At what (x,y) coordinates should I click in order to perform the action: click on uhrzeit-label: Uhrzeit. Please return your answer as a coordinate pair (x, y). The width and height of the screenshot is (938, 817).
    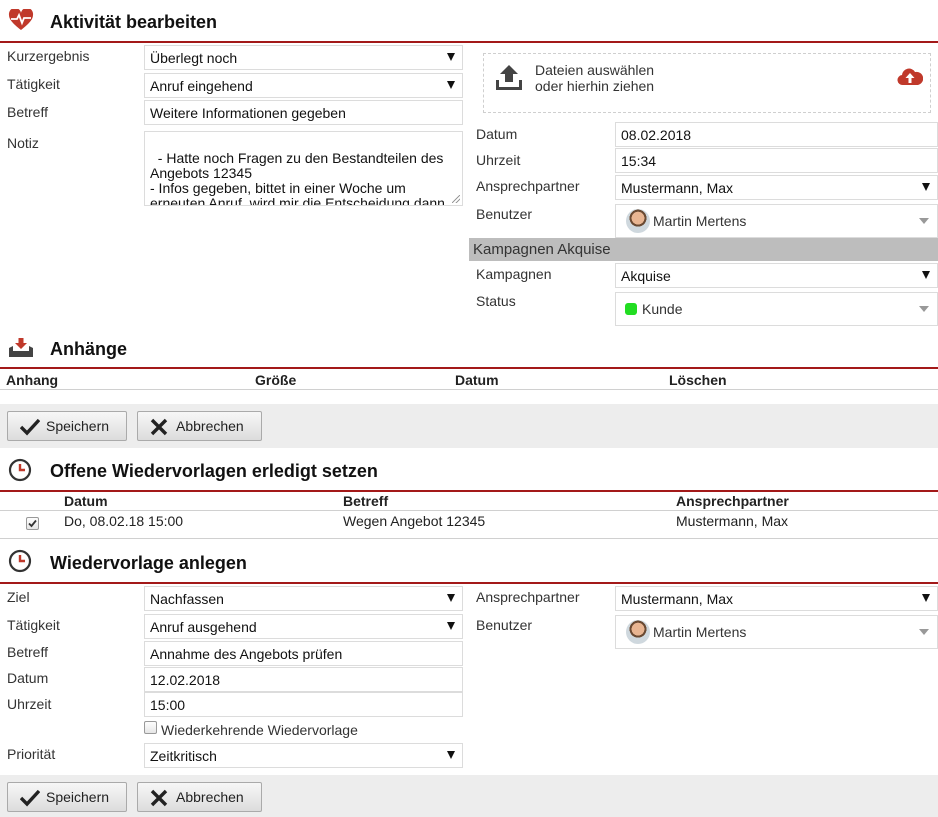
    Looking at the image, I should click on (498, 160).